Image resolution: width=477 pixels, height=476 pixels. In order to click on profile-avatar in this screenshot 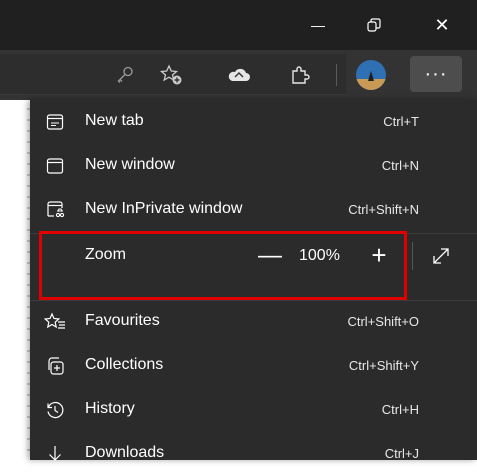, I will do `click(371, 75)`.